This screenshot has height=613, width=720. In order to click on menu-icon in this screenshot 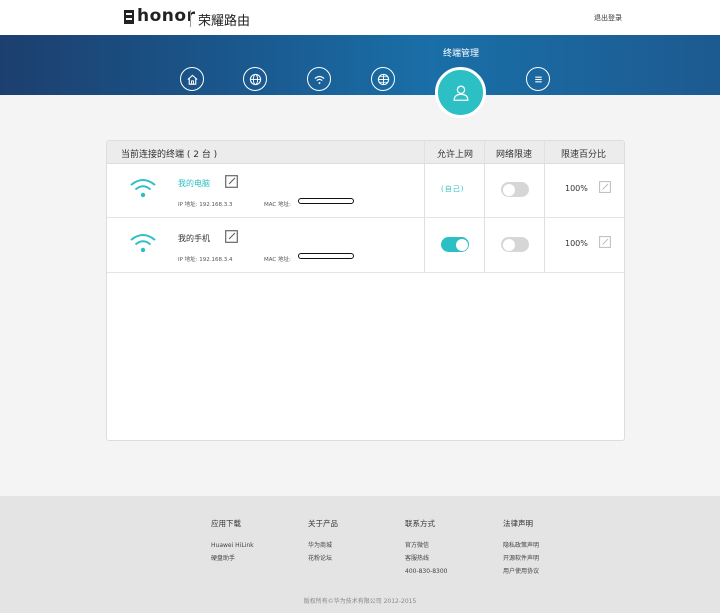, I will do `click(538, 79)`.